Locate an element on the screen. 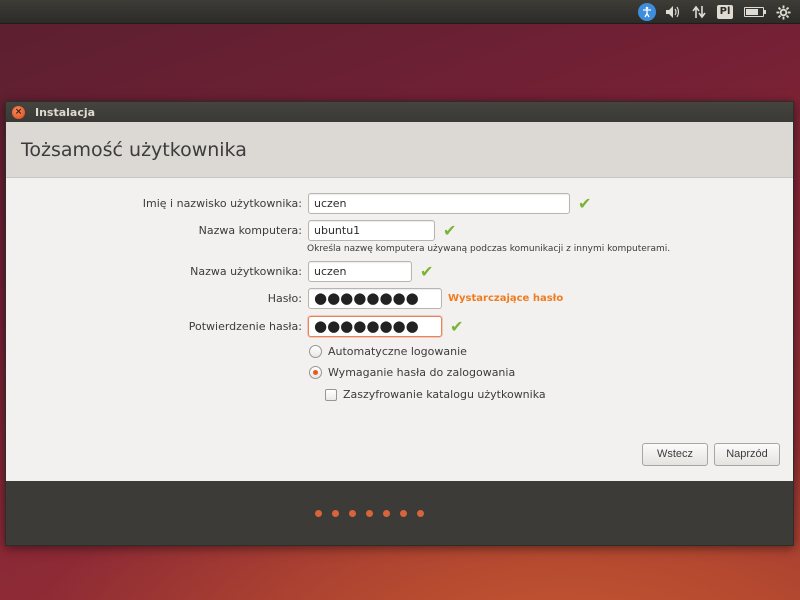  fullname-input: uczen is located at coordinates (439, 203).